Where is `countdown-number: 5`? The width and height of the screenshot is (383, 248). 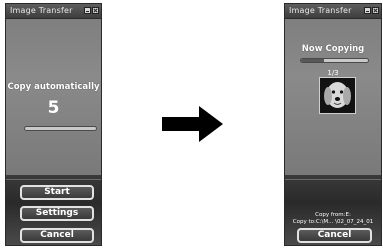 countdown-number: 5 is located at coordinates (53, 108).